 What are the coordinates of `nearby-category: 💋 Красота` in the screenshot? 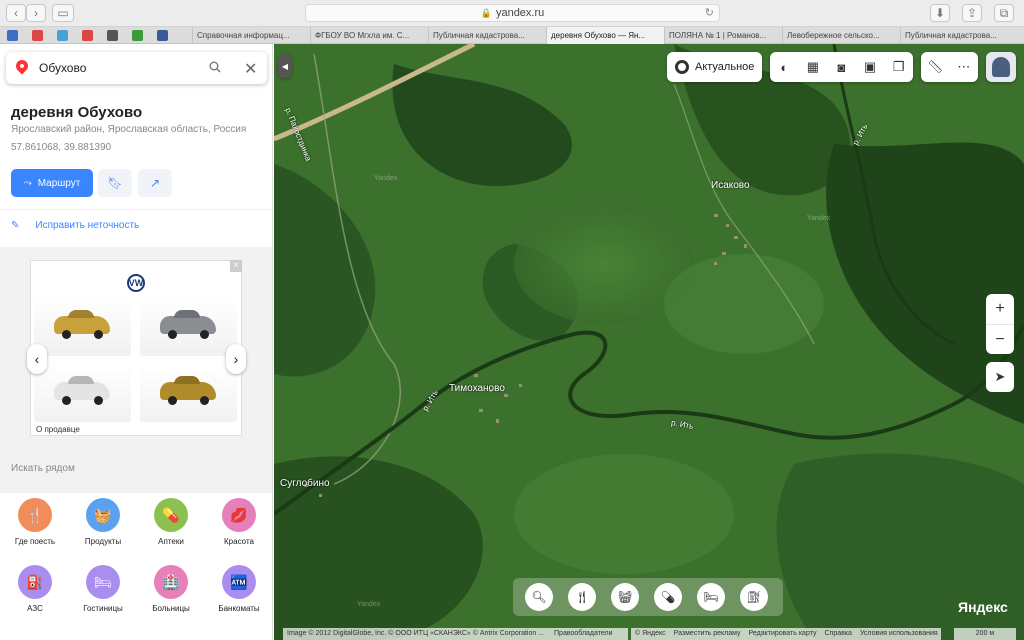 It's located at (238, 525).